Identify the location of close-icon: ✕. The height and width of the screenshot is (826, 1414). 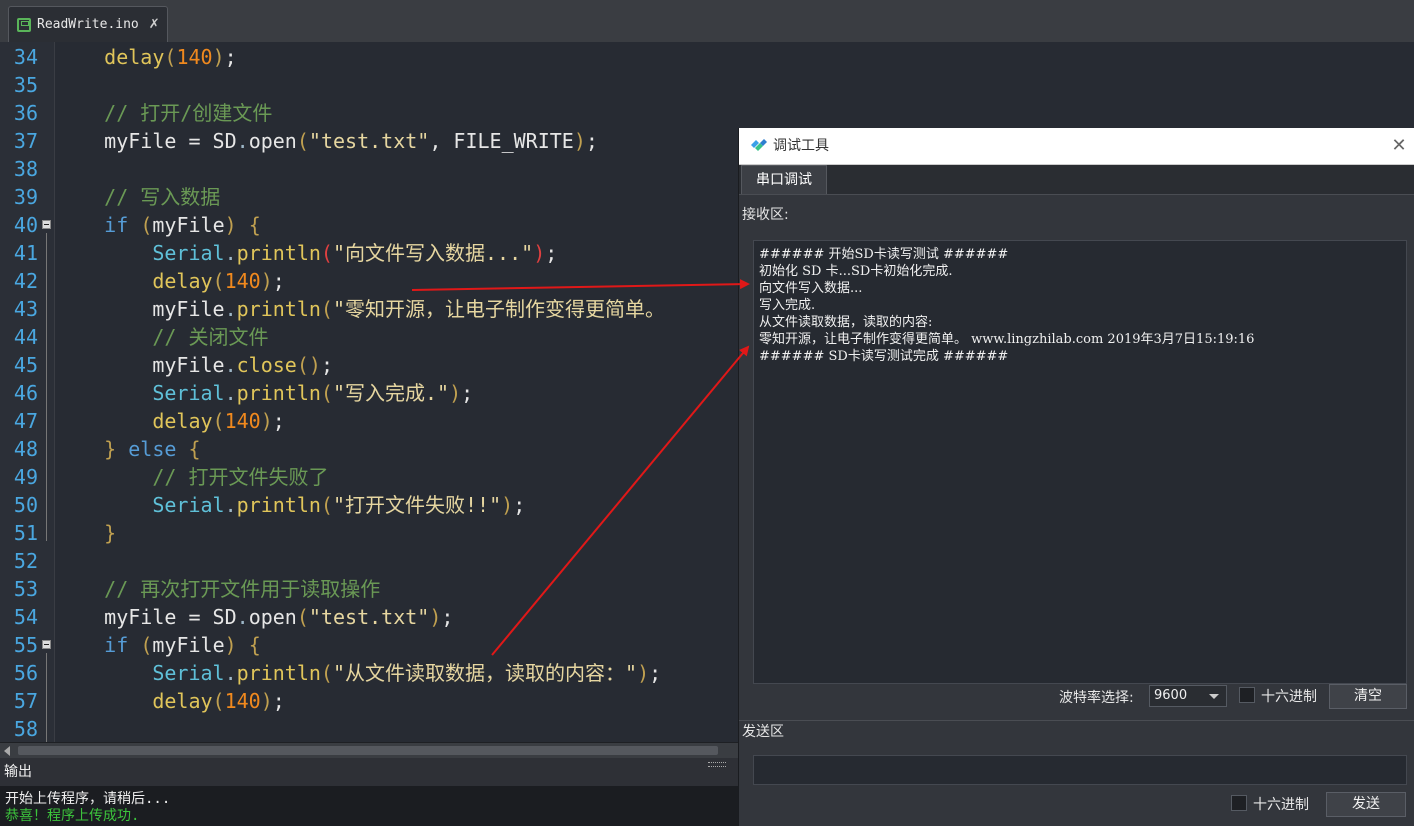
(1399, 146).